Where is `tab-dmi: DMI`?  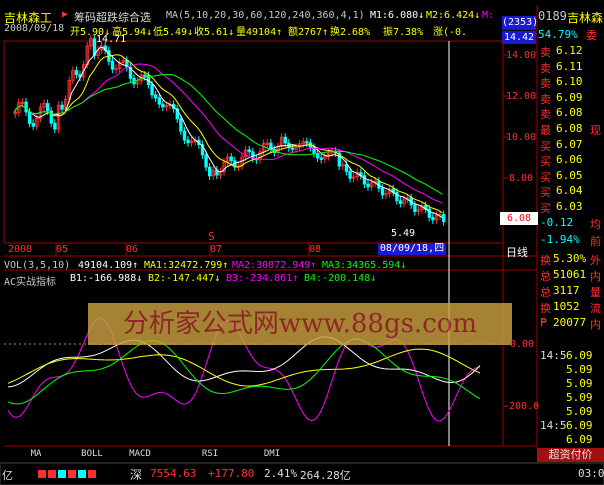
tab-dmi: DMI is located at coordinates (272, 455).